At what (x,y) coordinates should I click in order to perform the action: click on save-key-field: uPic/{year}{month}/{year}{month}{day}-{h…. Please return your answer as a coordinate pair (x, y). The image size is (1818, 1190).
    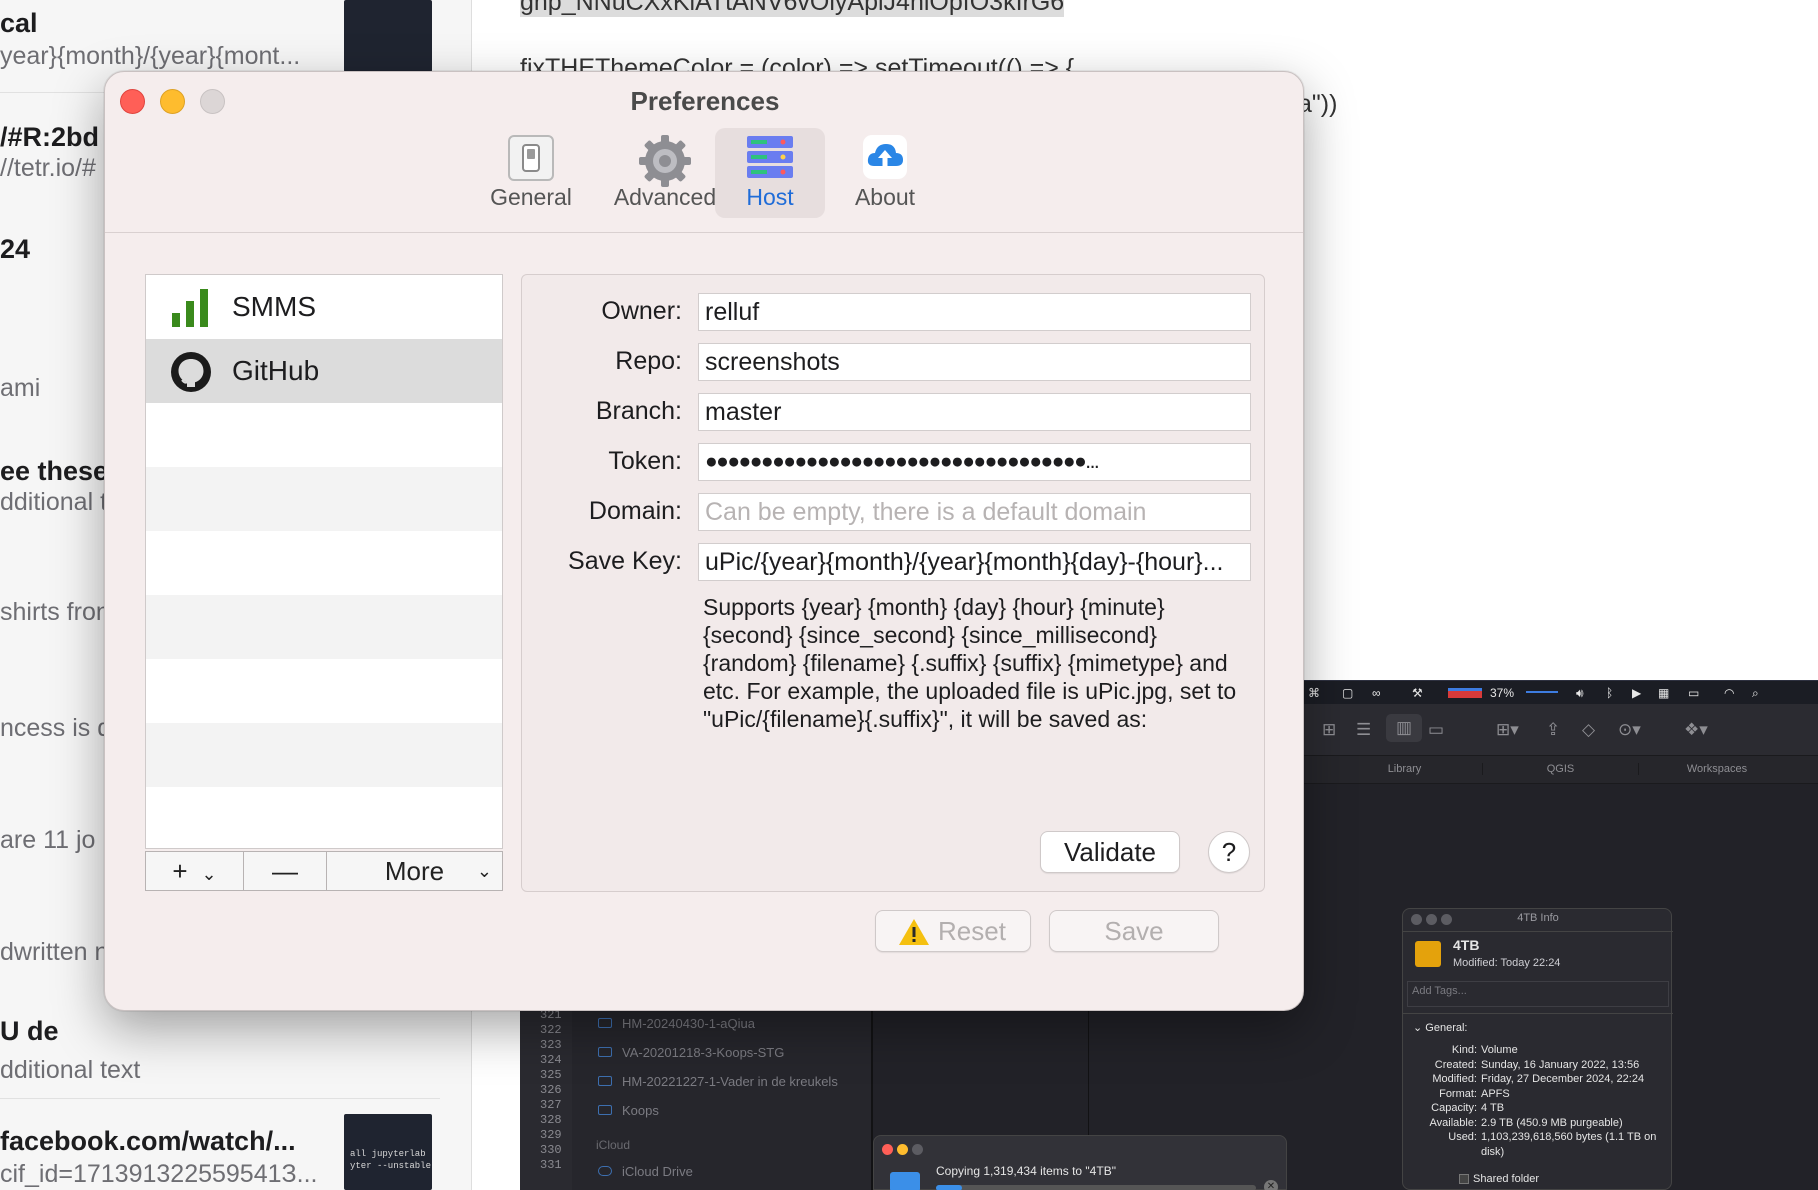
    Looking at the image, I should click on (974, 562).